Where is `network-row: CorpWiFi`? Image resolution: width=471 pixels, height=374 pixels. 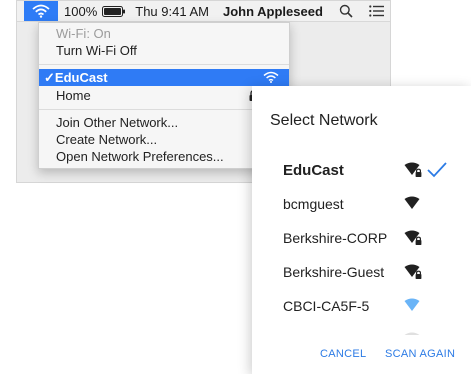
network-row: CorpWiFi is located at coordinates (361, 328).